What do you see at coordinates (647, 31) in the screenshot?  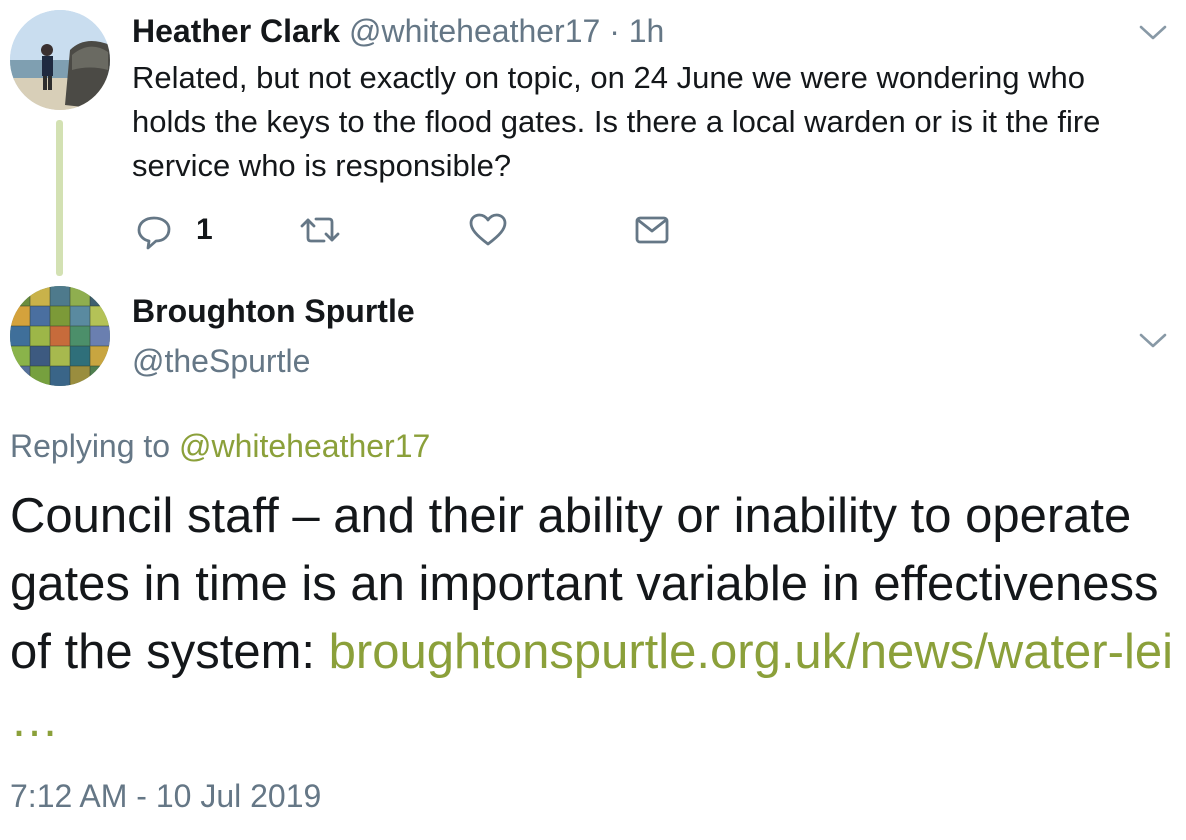 I see `time-ago: 1h` at bounding box center [647, 31].